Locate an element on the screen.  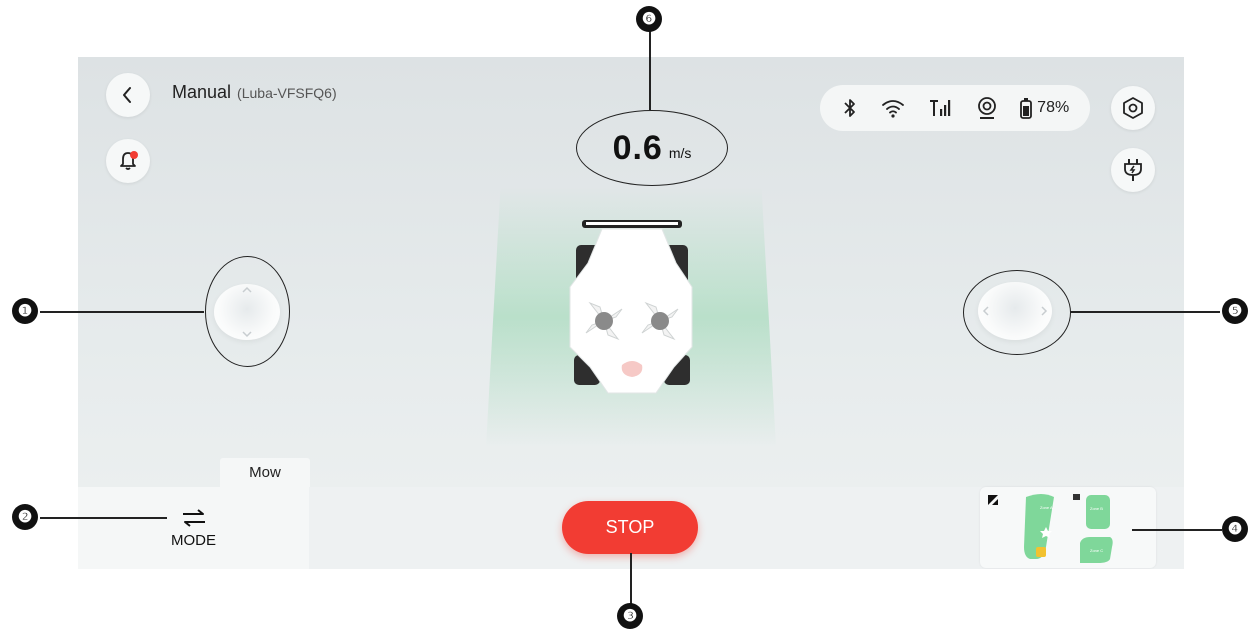
up-down-arrows-icon is located at coordinates (247, 312).